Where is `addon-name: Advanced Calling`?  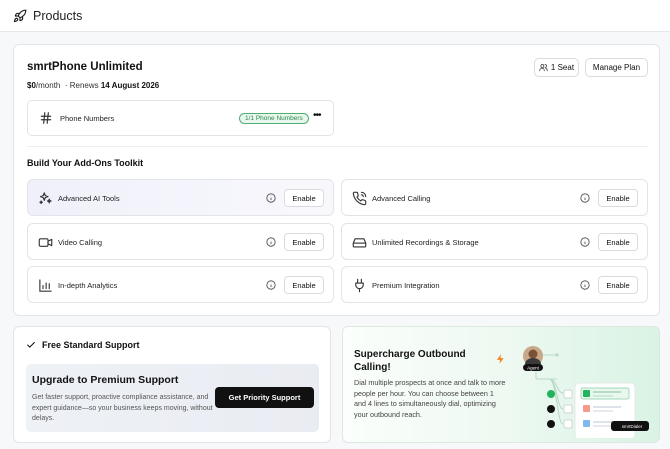
addon-name: Advanced Calling is located at coordinates (401, 198).